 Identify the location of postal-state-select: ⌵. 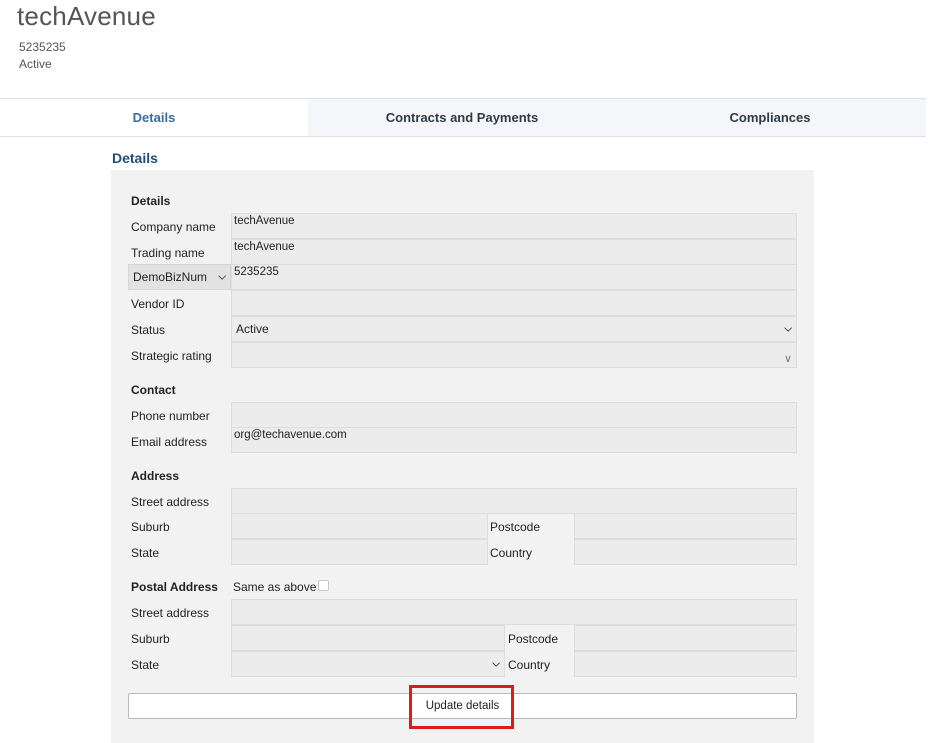
(368, 664).